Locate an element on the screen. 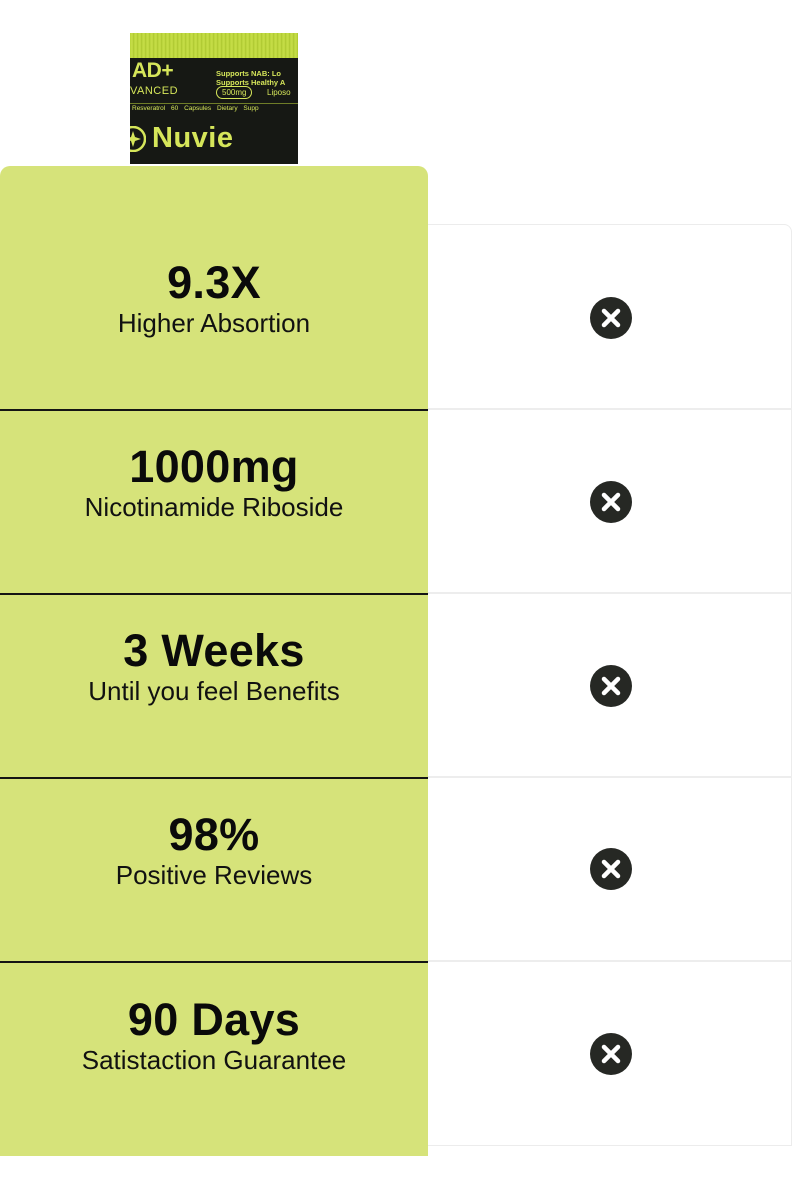 The width and height of the screenshot is (794, 1179). feature-row: 3 Weeks Until you feel Benefits is located at coordinates (214, 718).